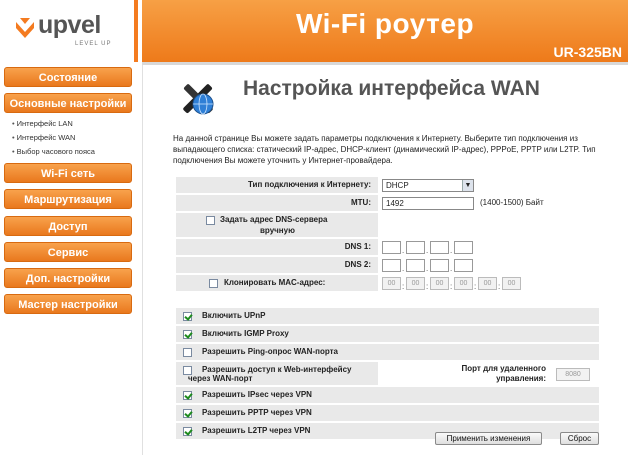 The height and width of the screenshot is (455, 628). What do you see at coordinates (512, 202) in the screenshot?
I see `mtu-hint: (1400-1500) Байт` at bounding box center [512, 202].